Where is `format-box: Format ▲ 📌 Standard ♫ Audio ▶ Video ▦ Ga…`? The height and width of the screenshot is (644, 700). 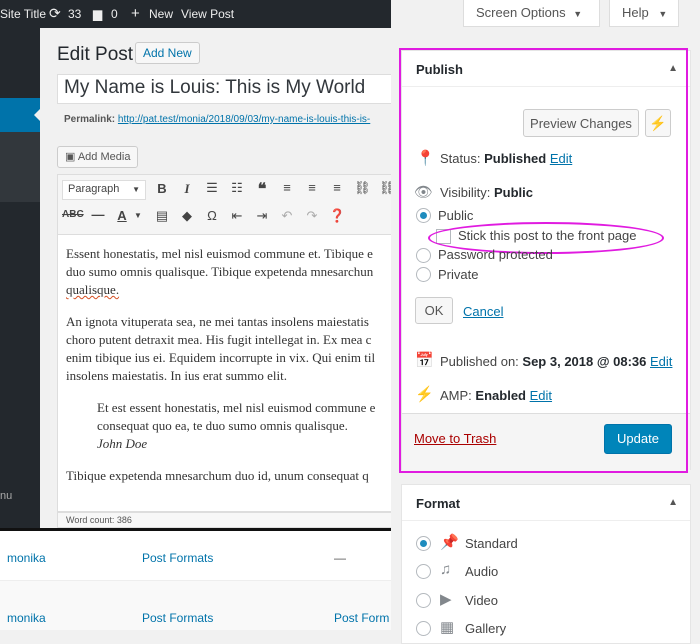 format-box: Format ▲ 📌 Standard ♫ Audio ▶ Video ▦ Ga… is located at coordinates (546, 564).